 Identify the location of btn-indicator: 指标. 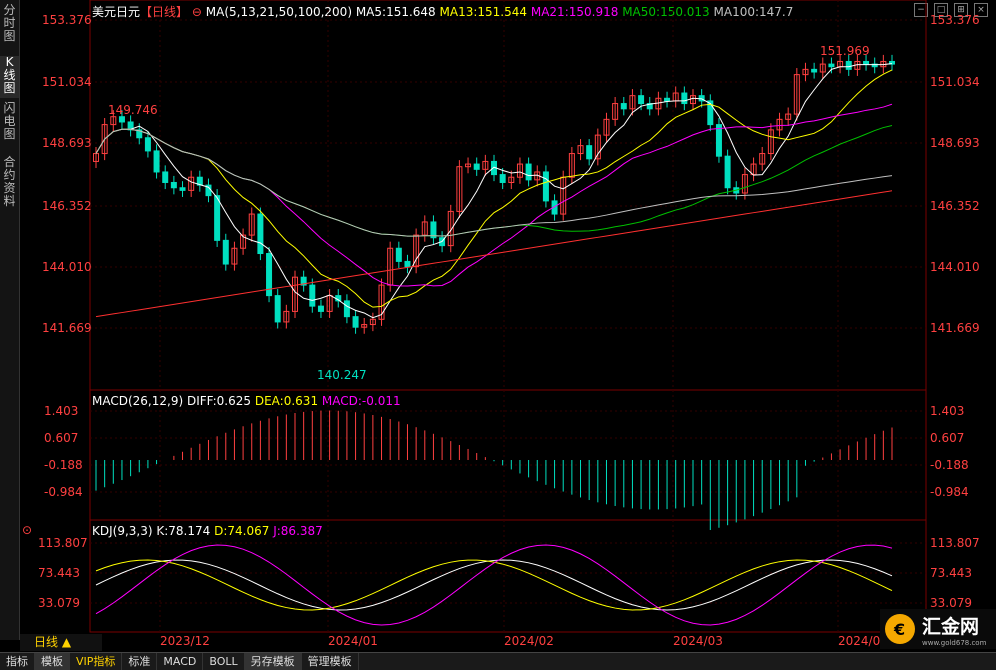
(17, 661).